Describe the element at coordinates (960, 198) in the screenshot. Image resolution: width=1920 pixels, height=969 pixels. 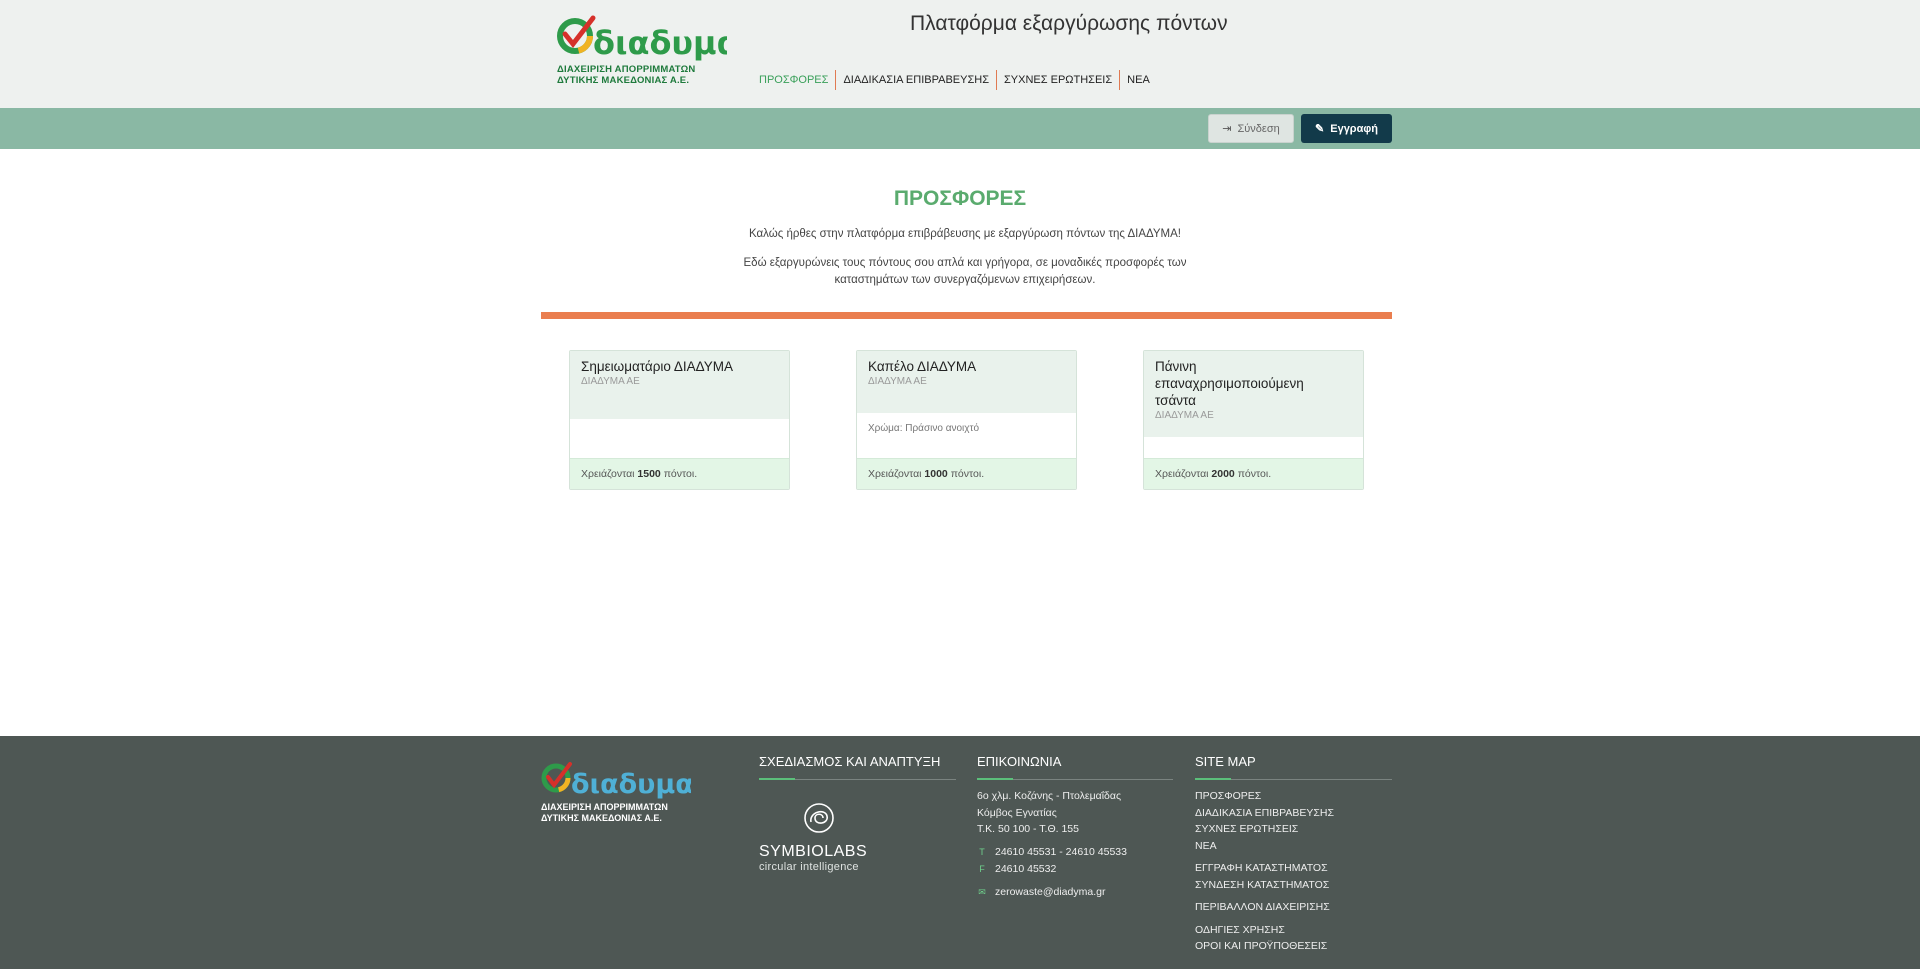
I see `offers-heading: ΠΡΟΣΦΟΡΕΣ` at that location.